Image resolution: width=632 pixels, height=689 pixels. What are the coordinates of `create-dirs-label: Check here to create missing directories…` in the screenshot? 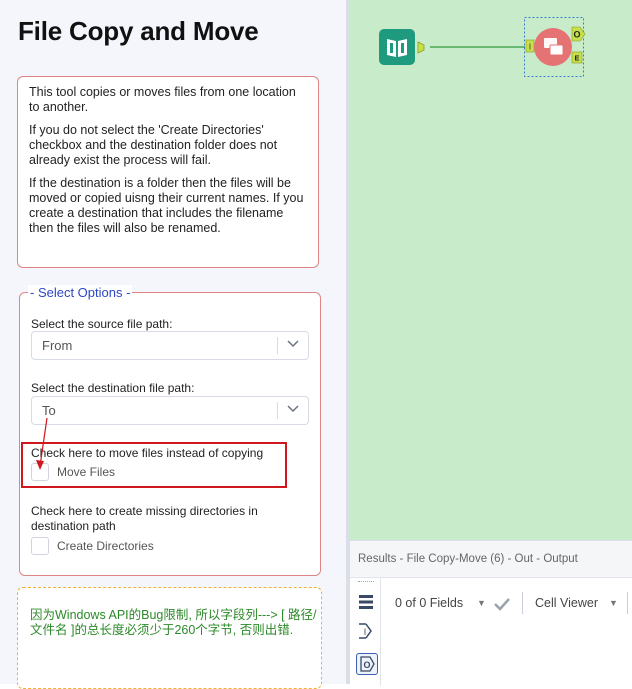 It's located at (144, 518).